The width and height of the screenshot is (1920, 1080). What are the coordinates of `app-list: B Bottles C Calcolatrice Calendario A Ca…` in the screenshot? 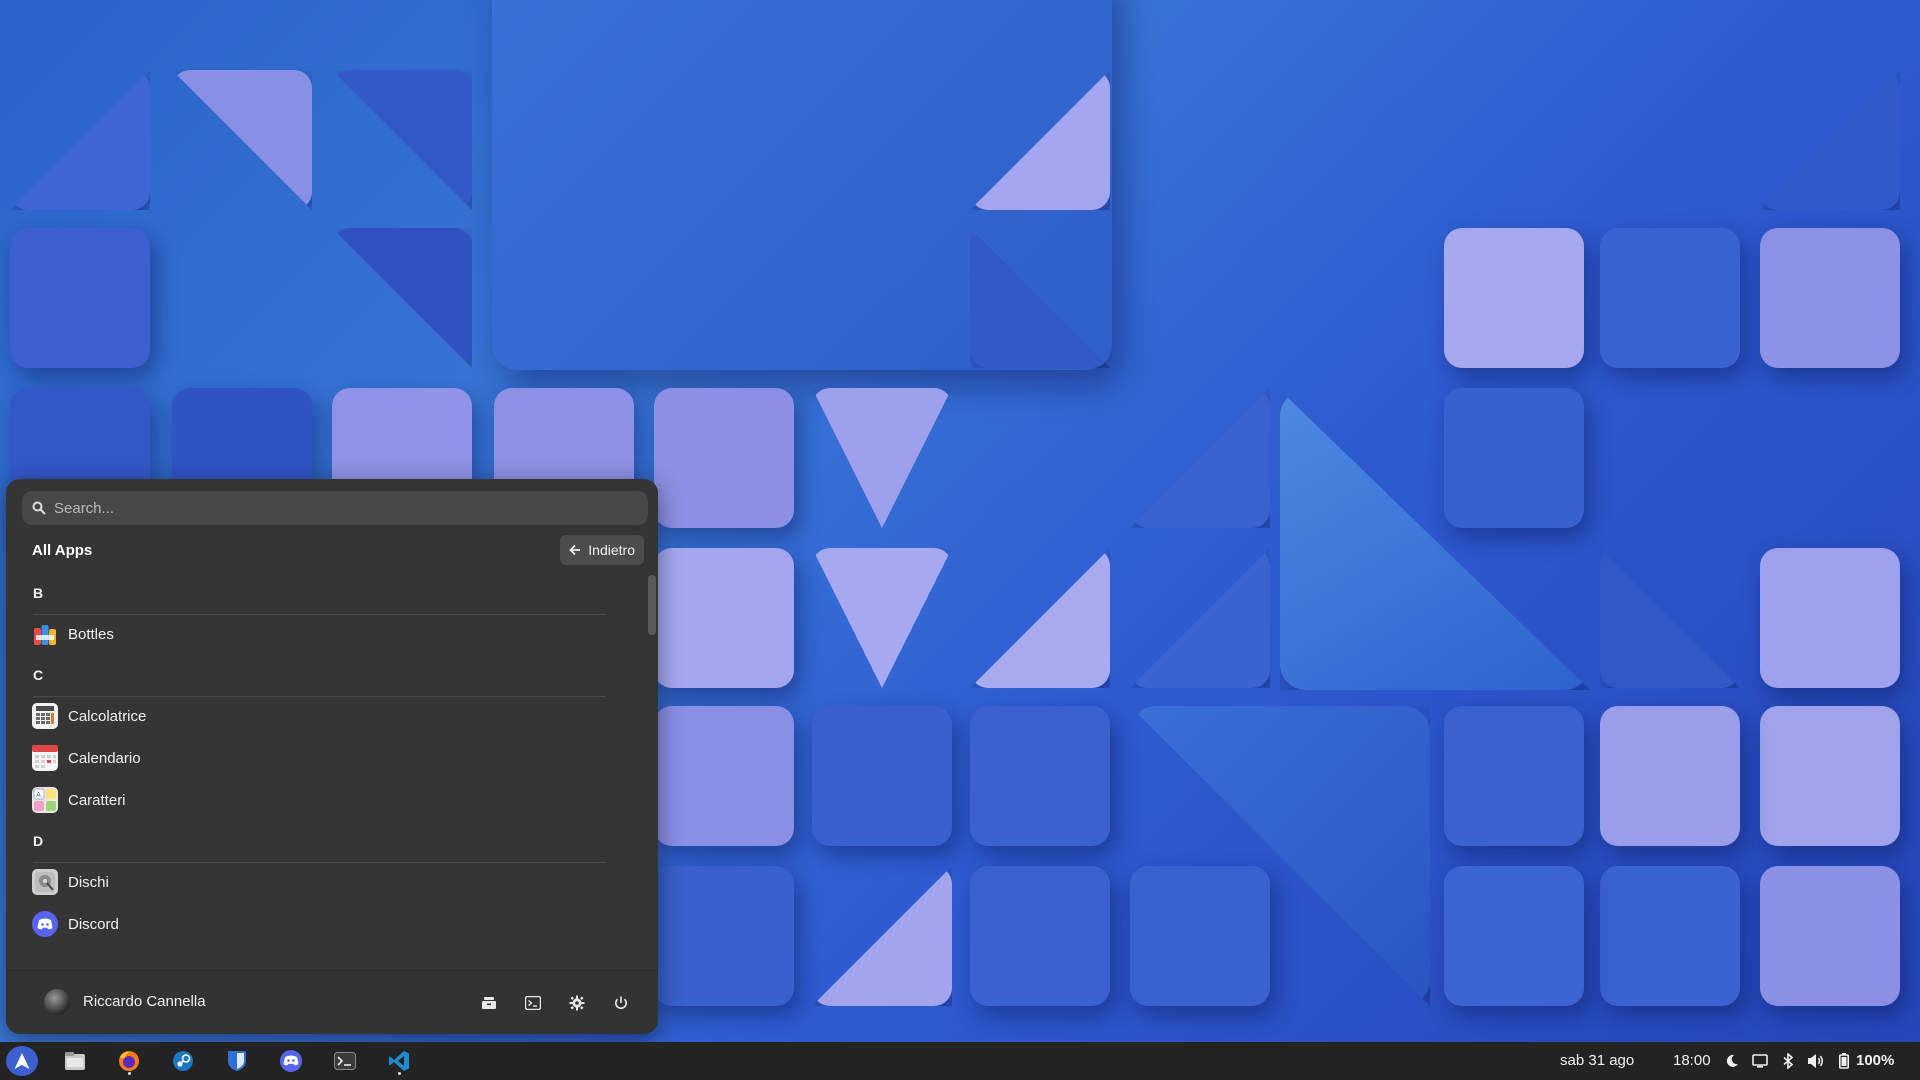 It's located at (325, 763).